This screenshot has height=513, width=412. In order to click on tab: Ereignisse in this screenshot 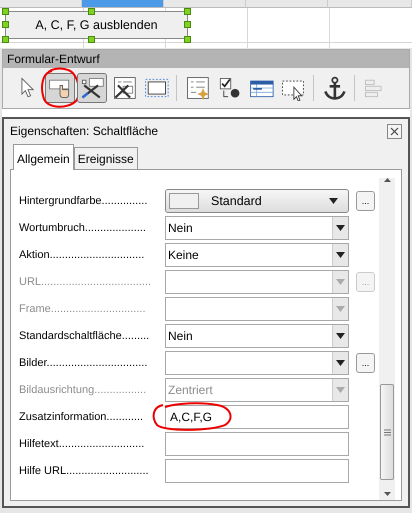, I will do `click(106, 158)`.